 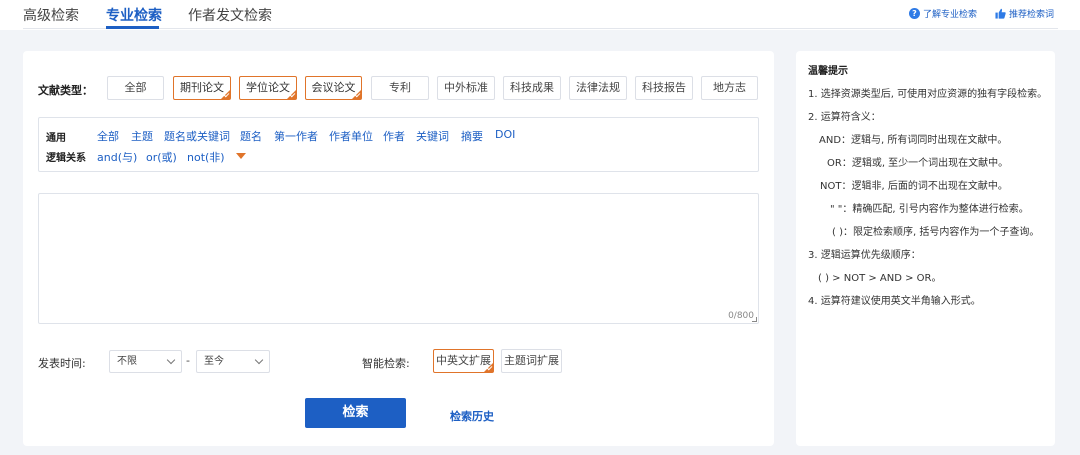 I want to click on general-fields-label: 通用, so click(x=56, y=138).